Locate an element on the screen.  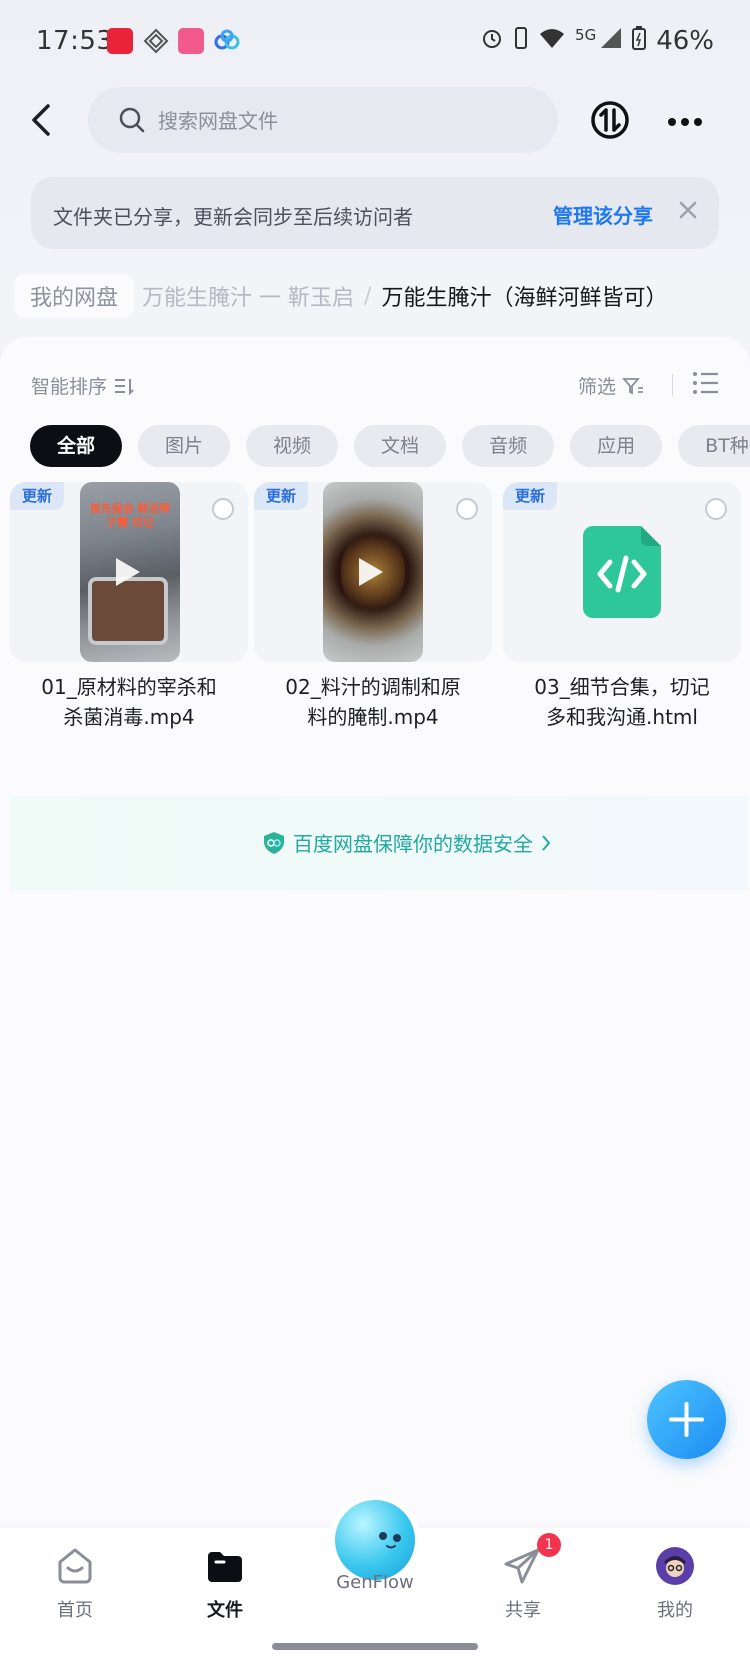
toolbar-divider is located at coordinates (672, 385).